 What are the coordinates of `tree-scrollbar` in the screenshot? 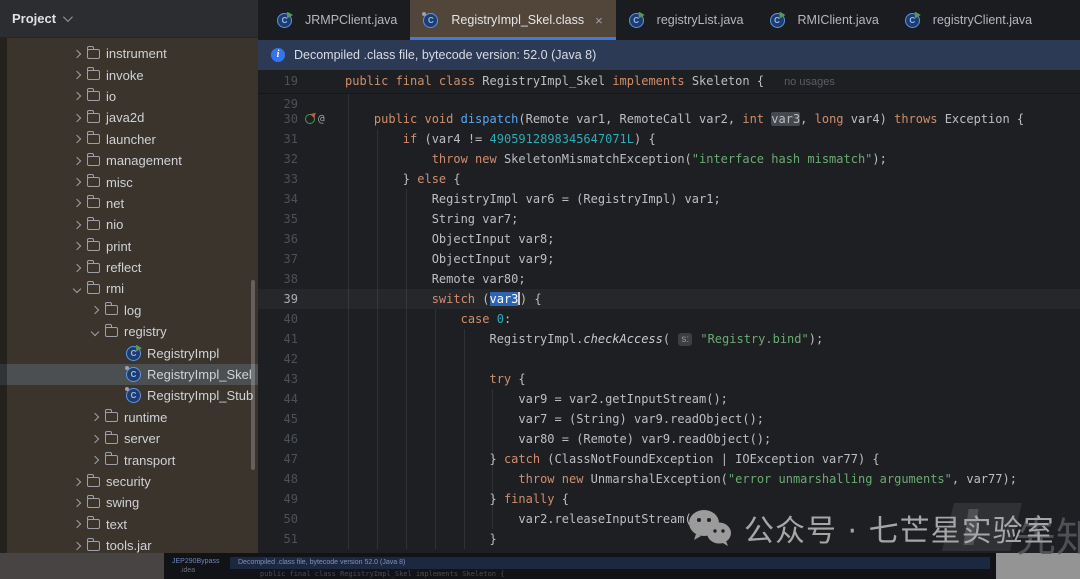 It's located at (253, 375).